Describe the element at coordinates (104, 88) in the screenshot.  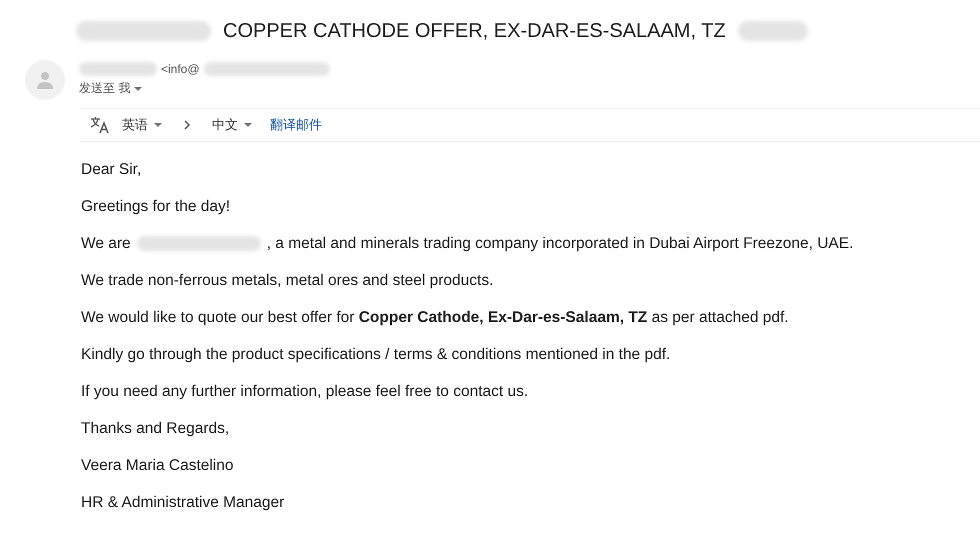
I see `recipient-label: 发送至 我` at that location.